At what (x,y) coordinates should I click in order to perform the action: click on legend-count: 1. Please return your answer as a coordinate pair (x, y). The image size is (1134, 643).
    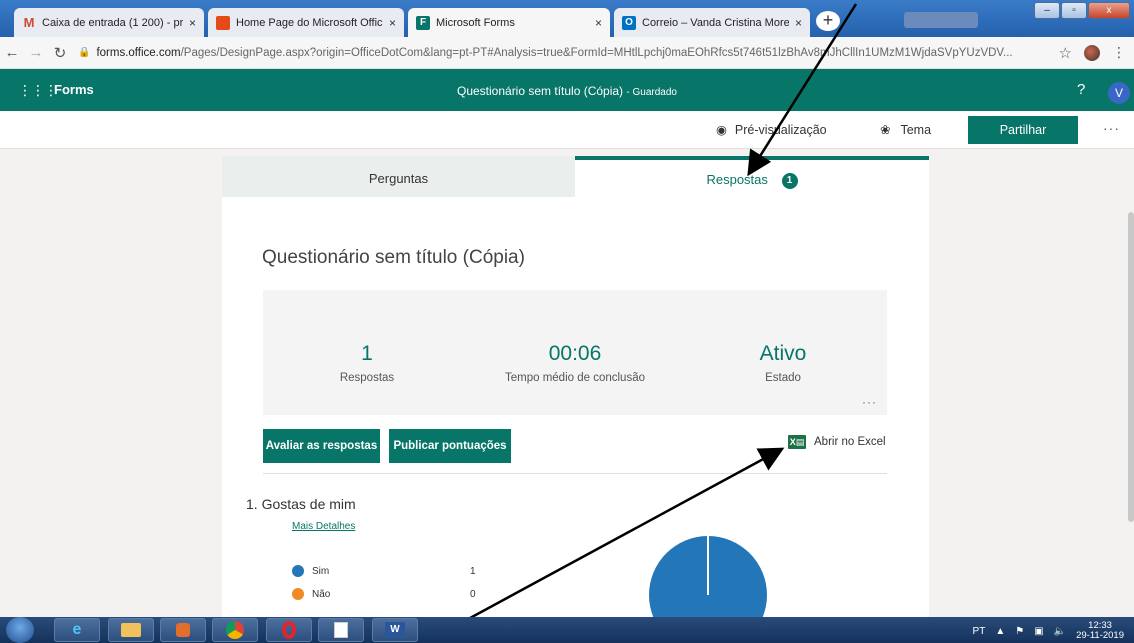
    Looking at the image, I should click on (473, 571).